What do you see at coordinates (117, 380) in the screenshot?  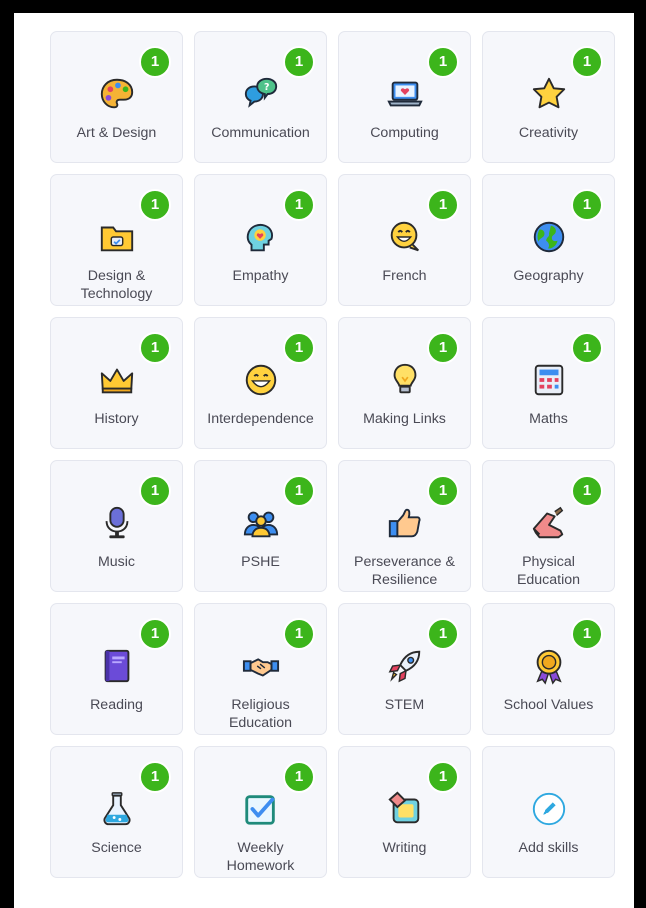 I see `crown-icon` at bounding box center [117, 380].